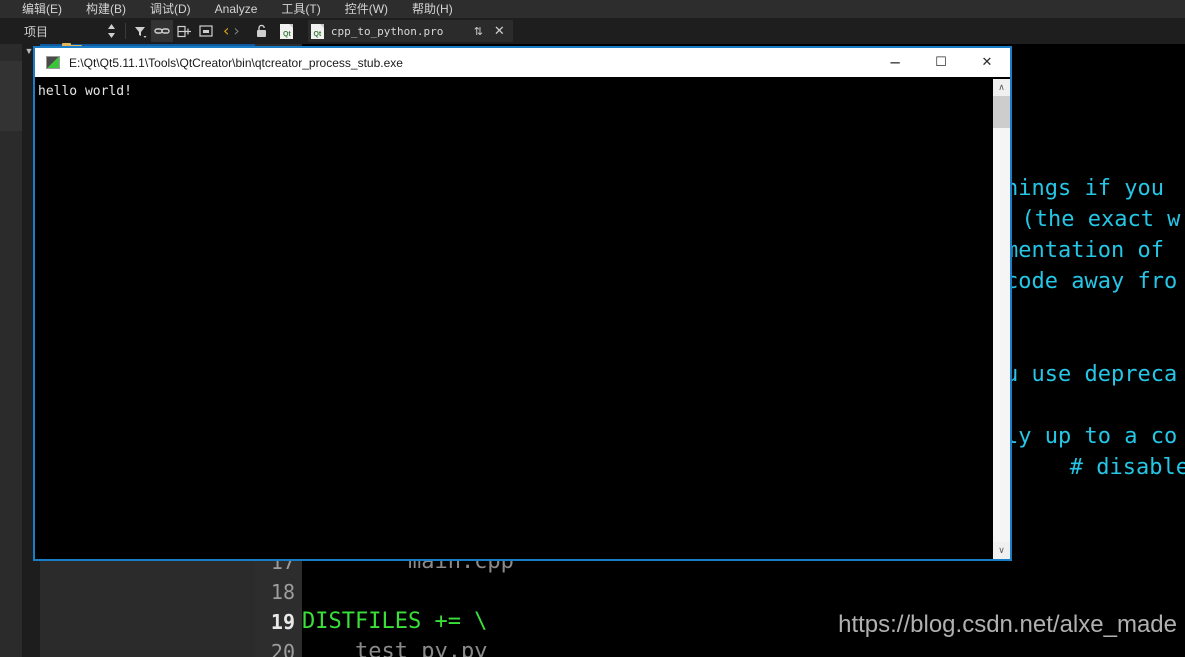  Describe the element at coordinates (282, 622) in the screenshot. I see `line-number-current: 19` at that location.